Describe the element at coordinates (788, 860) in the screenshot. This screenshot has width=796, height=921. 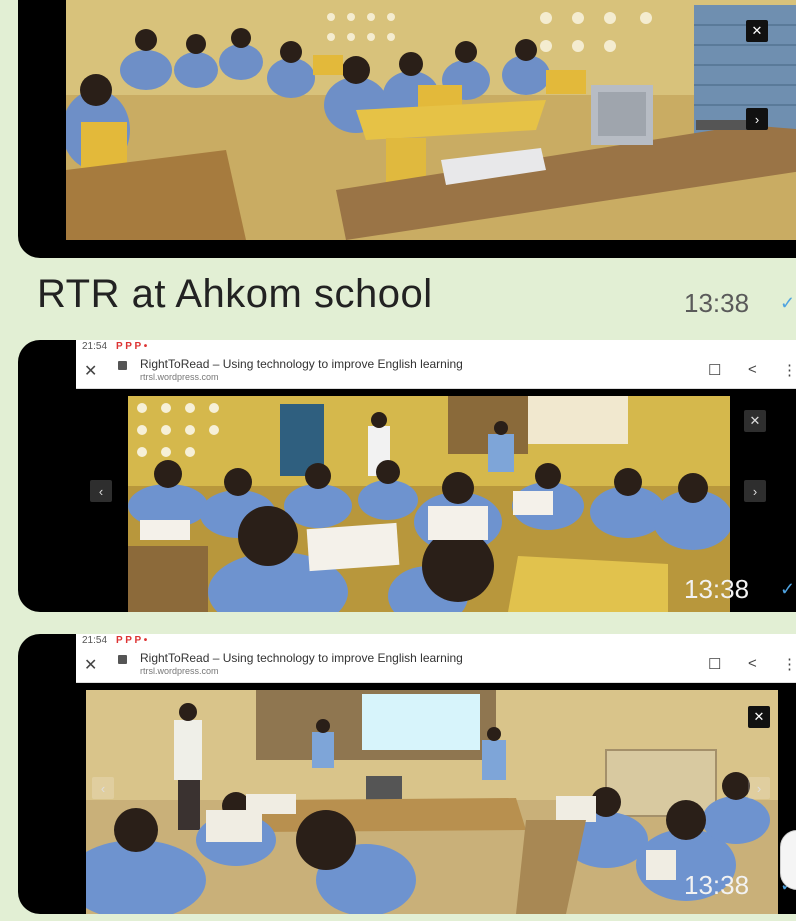
I see `scroll-handle` at that location.